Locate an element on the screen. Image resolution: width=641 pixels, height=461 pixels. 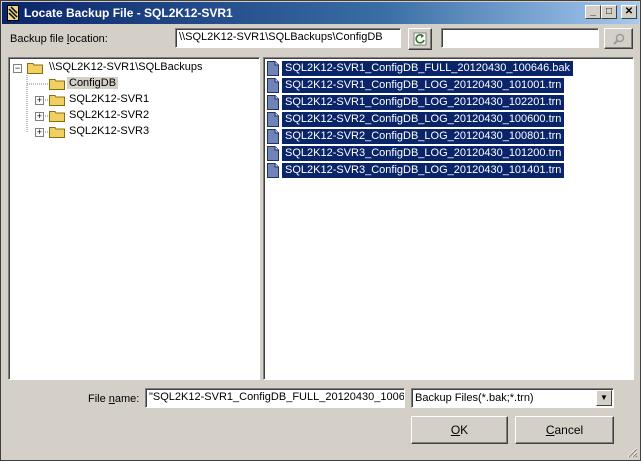
tree-item-sql2k12-svr1: + SQL2K12-SVR1 is located at coordinates (134, 100).